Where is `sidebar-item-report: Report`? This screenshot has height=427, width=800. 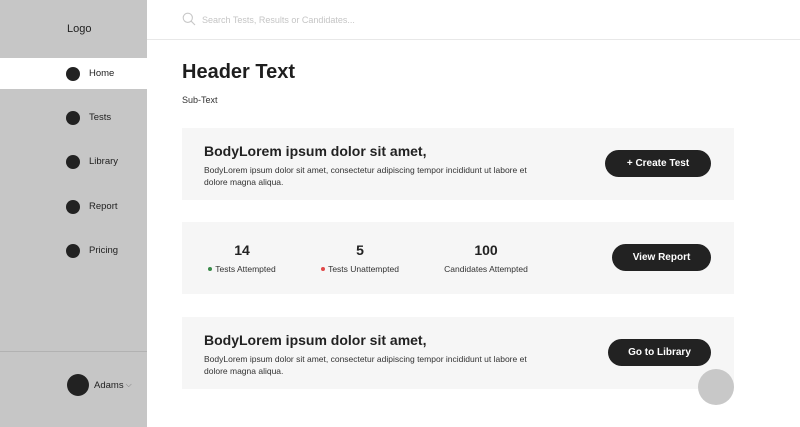
sidebar-item-report: Report is located at coordinates (73, 206).